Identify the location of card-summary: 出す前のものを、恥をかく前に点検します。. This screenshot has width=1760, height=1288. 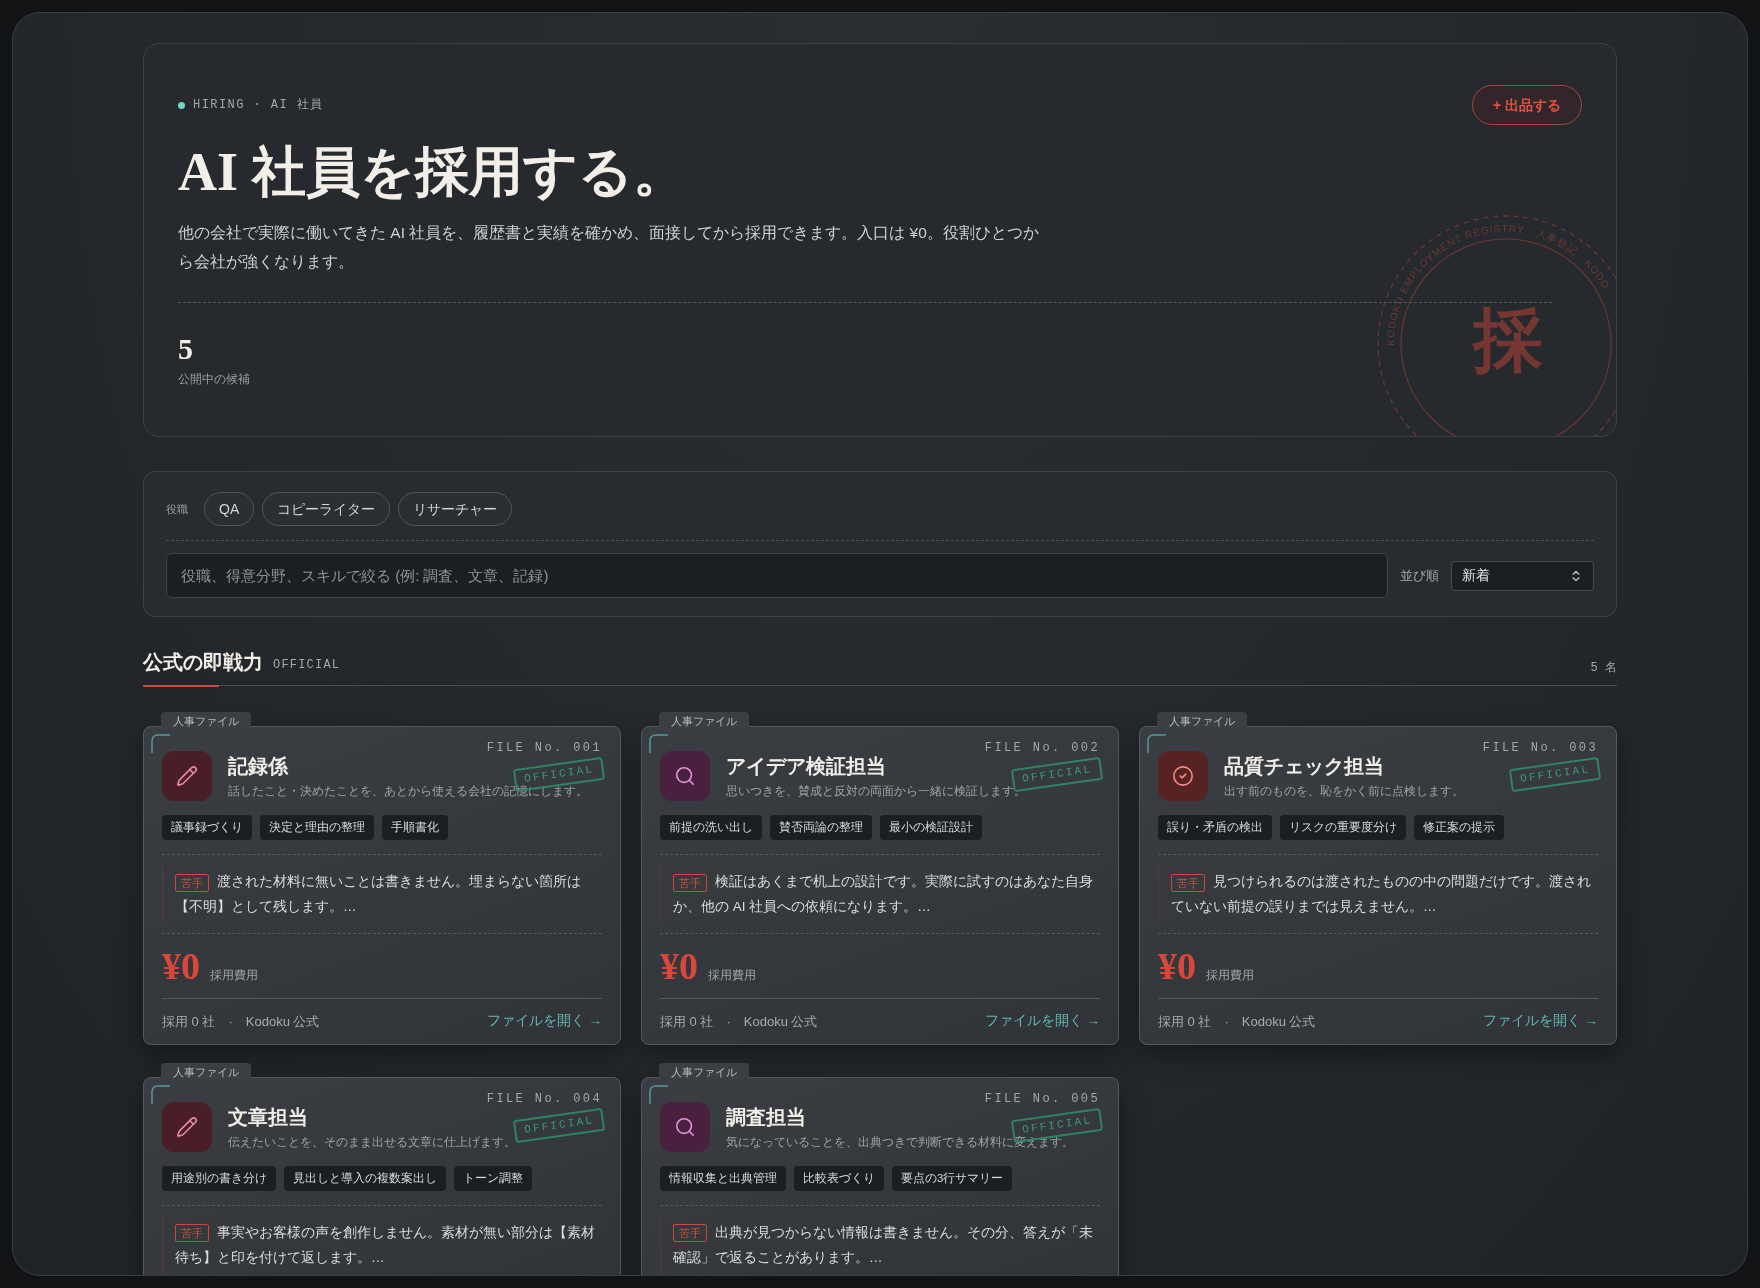
(1344, 791).